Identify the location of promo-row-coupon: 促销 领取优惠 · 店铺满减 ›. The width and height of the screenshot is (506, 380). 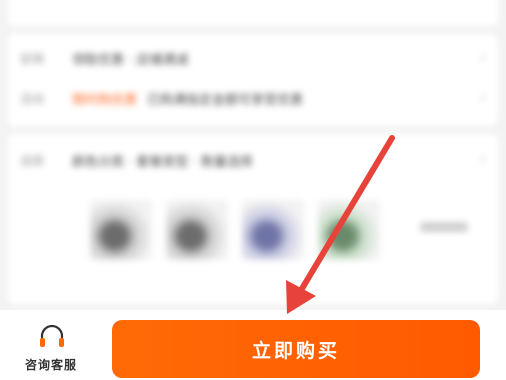
(253, 58).